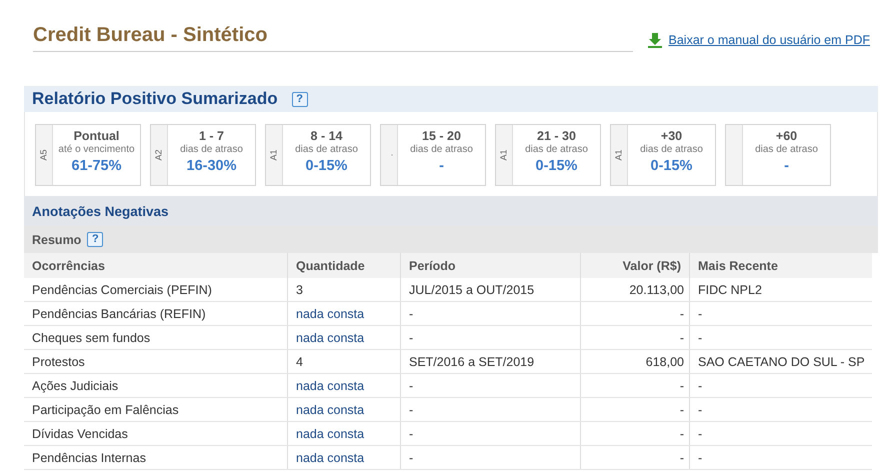 This screenshot has height=474, width=886. What do you see at coordinates (490, 290) in the screenshot?
I see `table-cell: JUL/2015 a OUT/2015` at bounding box center [490, 290].